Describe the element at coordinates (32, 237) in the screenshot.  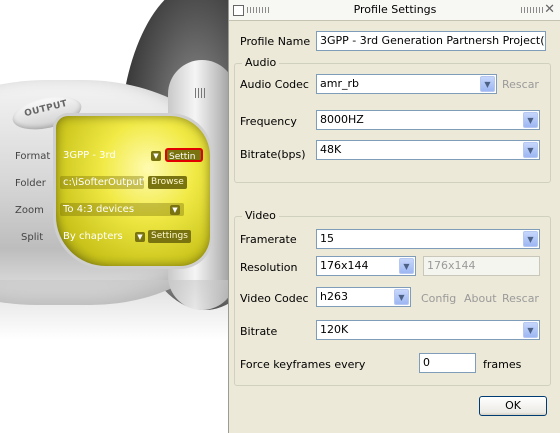
I see `split-label: Split` at that location.